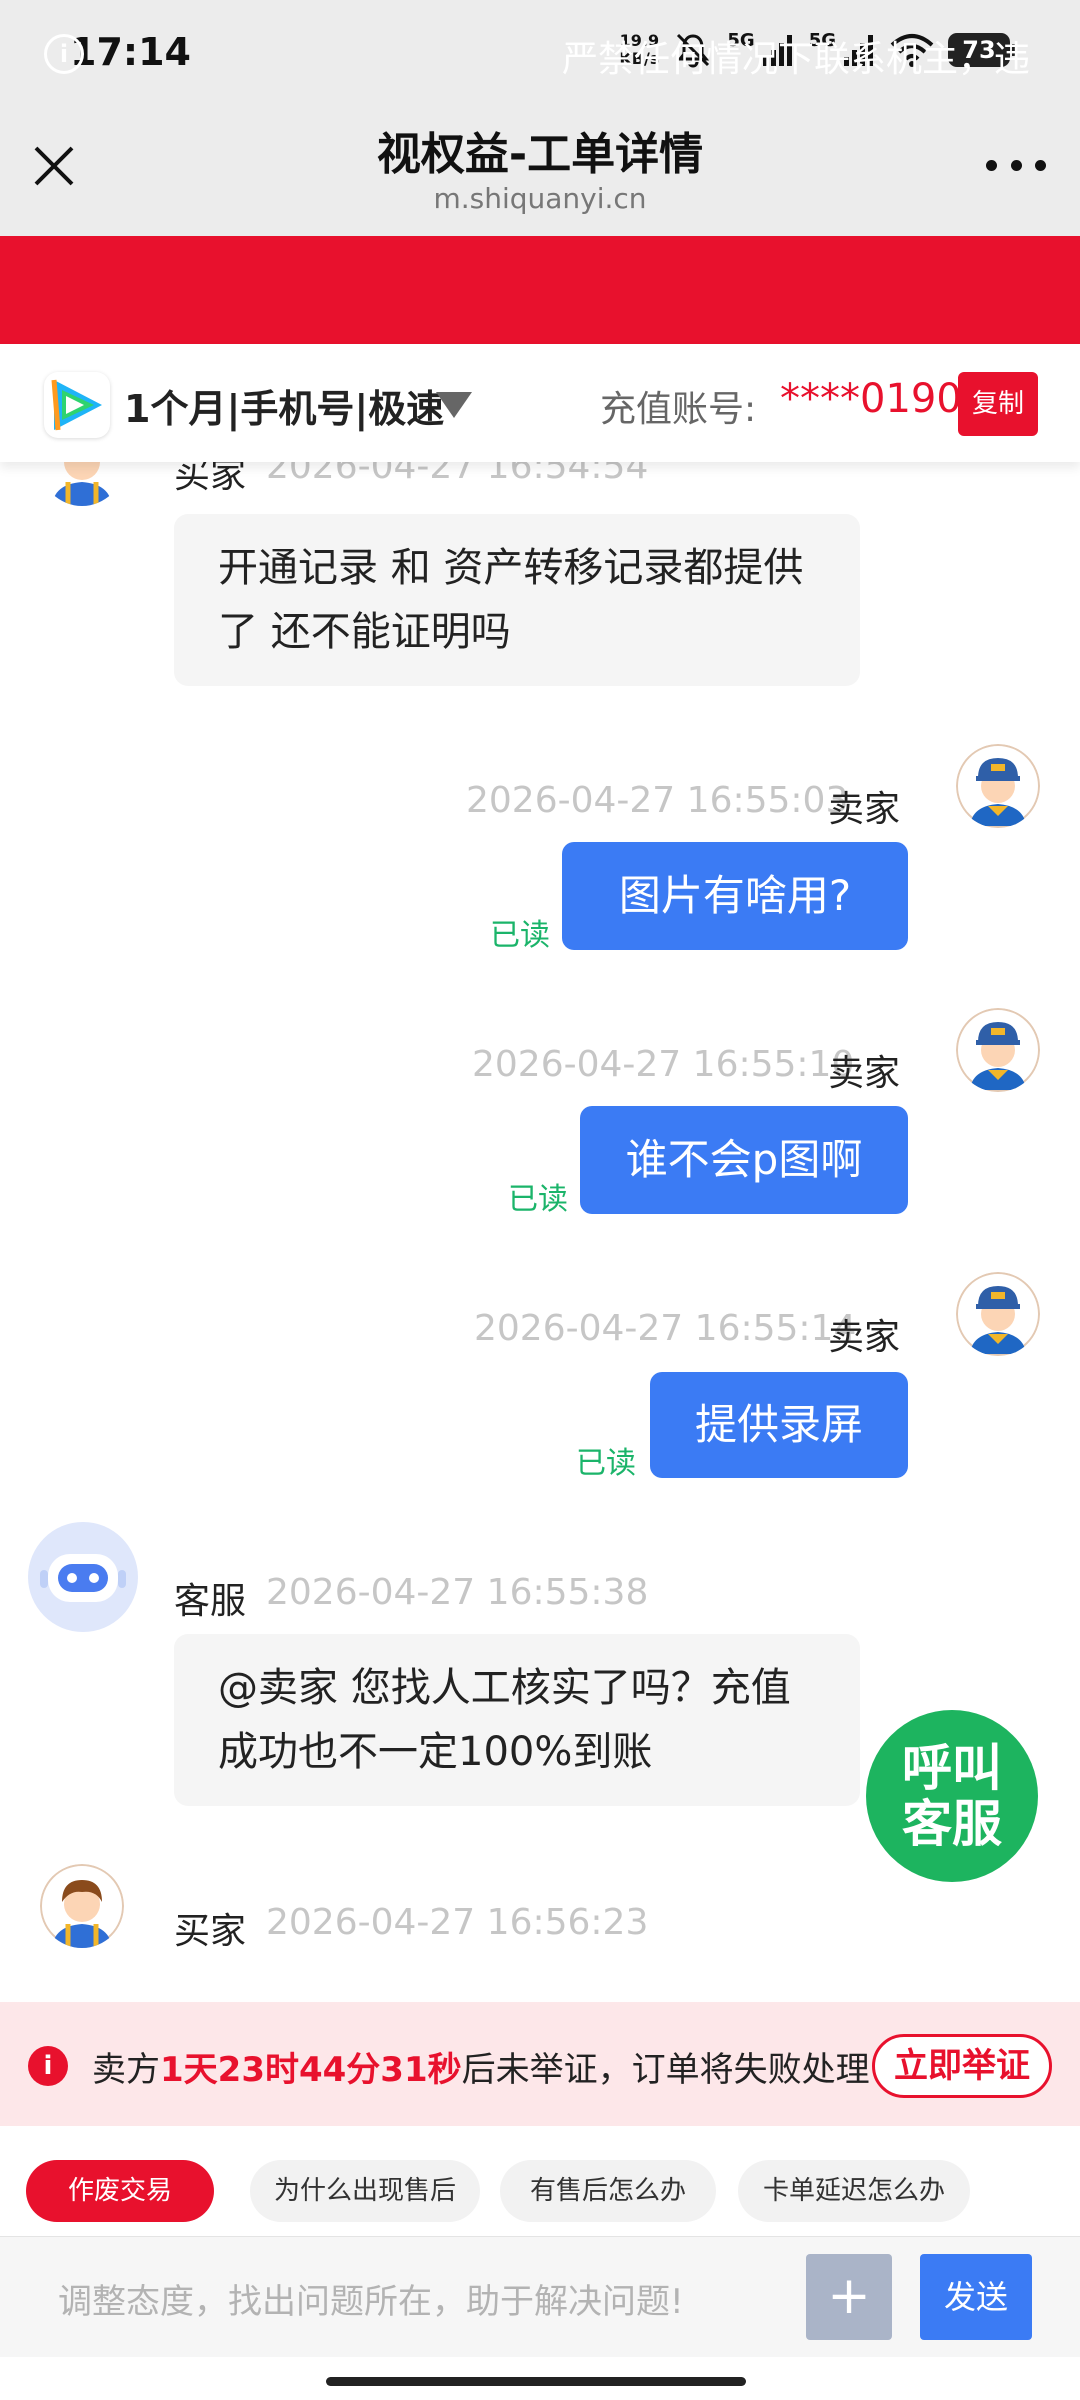 This screenshot has width=1080, height=2400. I want to click on tencent-video-logo-icon, so click(77, 405).